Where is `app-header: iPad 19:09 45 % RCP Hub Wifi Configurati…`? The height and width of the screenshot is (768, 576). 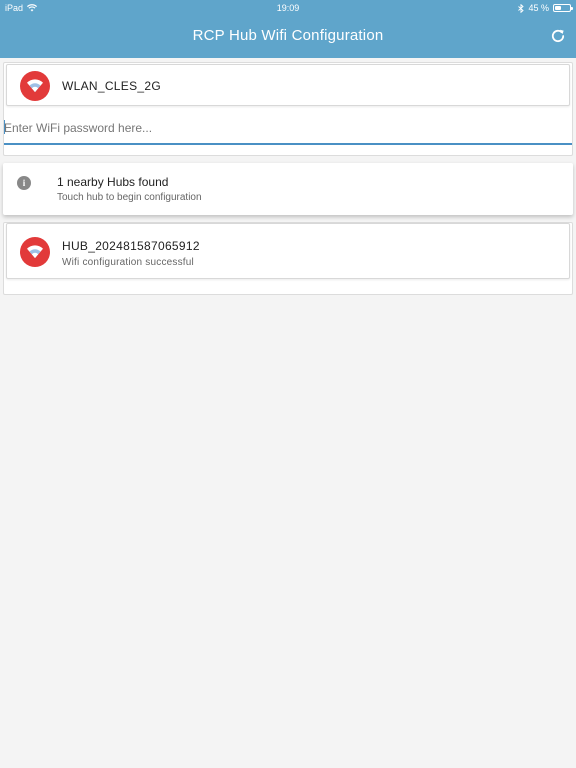 app-header: iPad 19:09 45 % RCP Hub Wifi Configurati… is located at coordinates (288, 29).